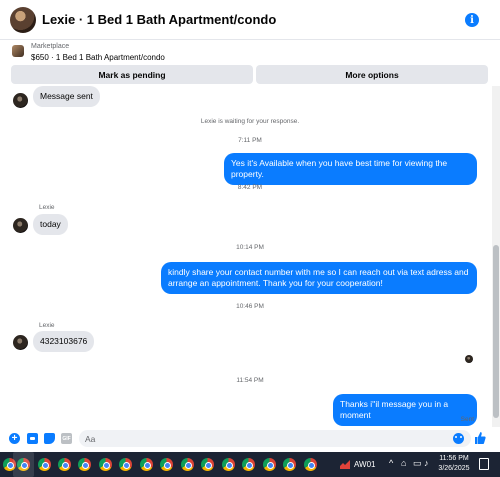 This screenshot has width=500, height=477. Describe the element at coordinates (159, 19) in the screenshot. I see `conversation-title: Lexie · 1 Bed 1 Bath Apartment/condo` at that location.